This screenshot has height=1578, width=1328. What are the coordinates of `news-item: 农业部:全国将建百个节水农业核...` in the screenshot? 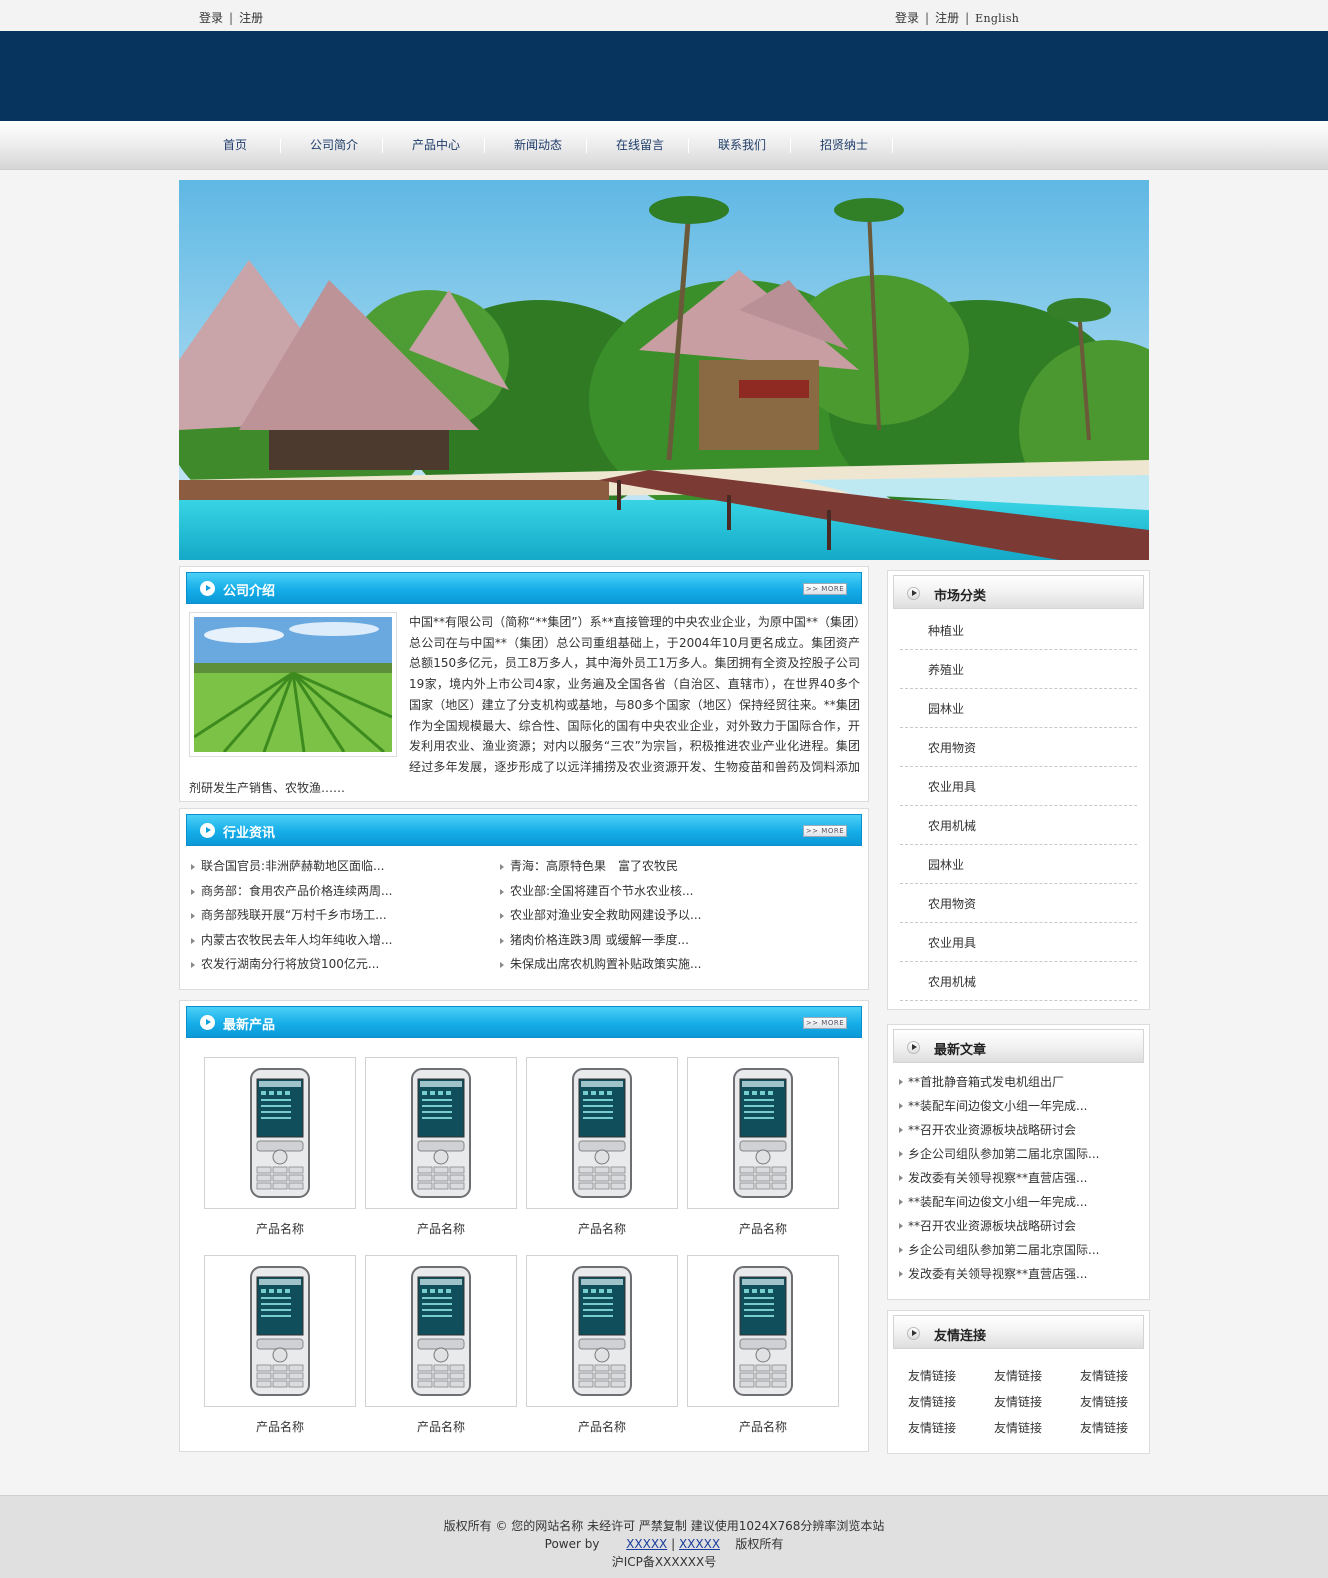 It's located at (599, 891).